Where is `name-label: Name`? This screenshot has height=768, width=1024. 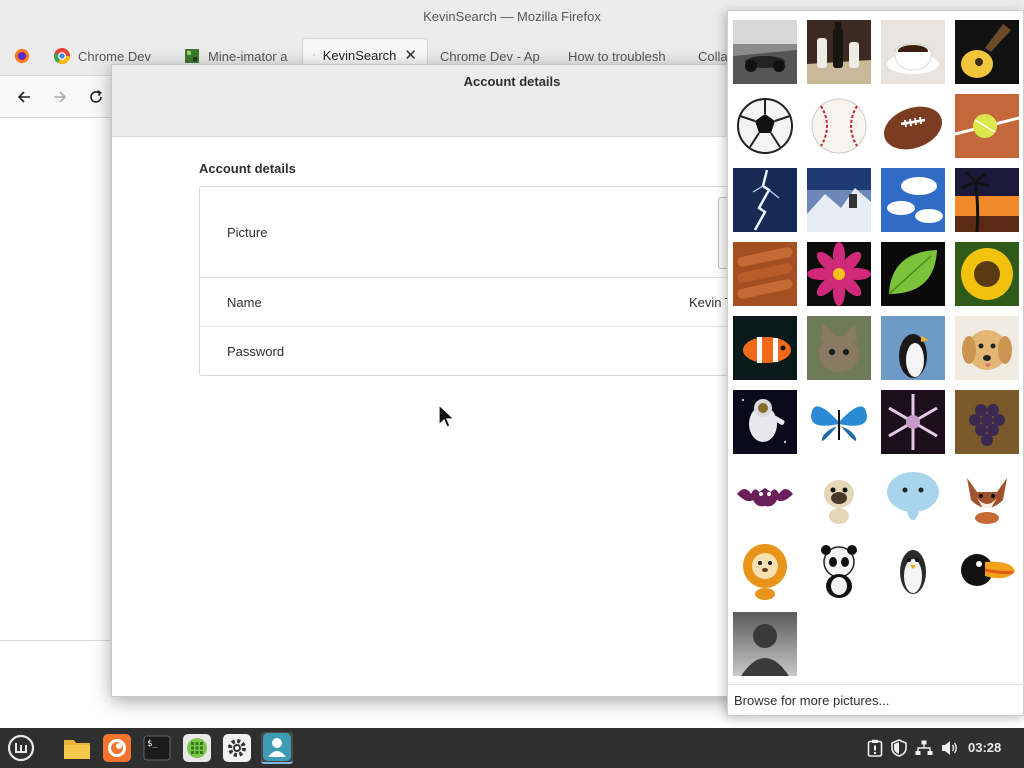
name-label: Name is located at coordinates (244, 302).